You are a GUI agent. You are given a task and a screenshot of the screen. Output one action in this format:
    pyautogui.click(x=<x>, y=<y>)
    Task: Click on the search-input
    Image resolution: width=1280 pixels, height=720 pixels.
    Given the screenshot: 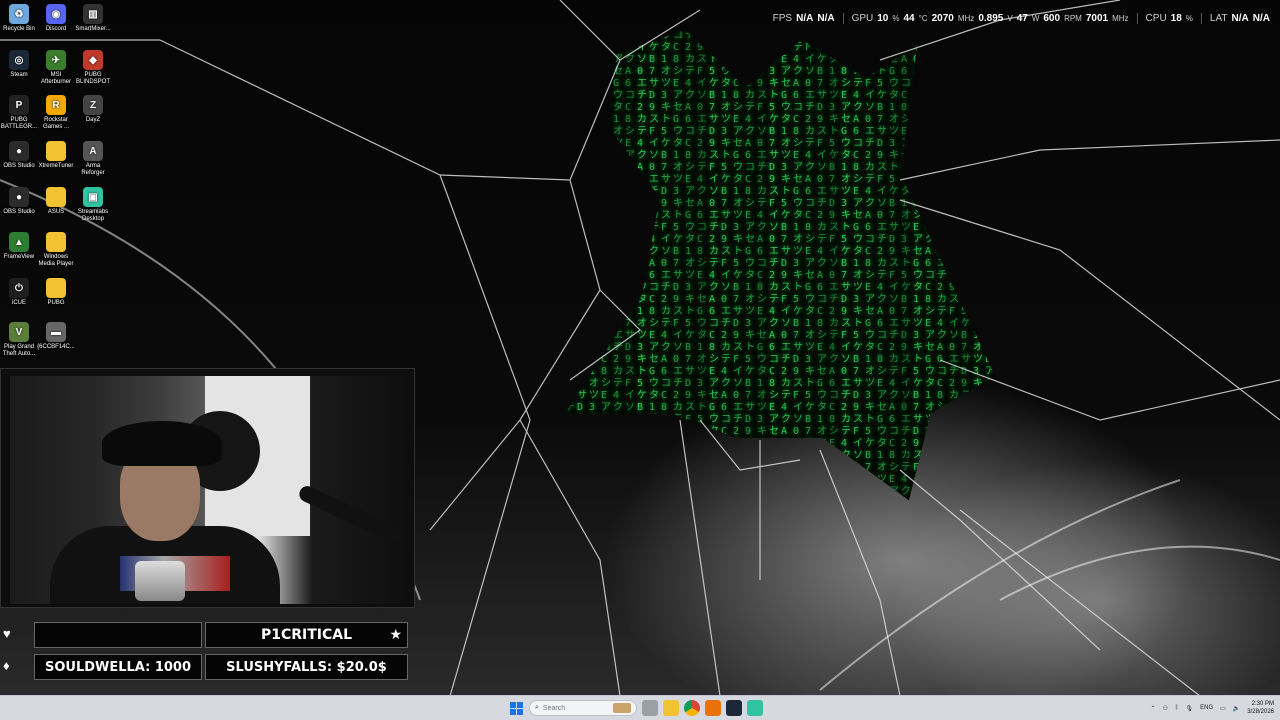 What is the action you would take?
    pyautogui.click(x=572, y=708)
    